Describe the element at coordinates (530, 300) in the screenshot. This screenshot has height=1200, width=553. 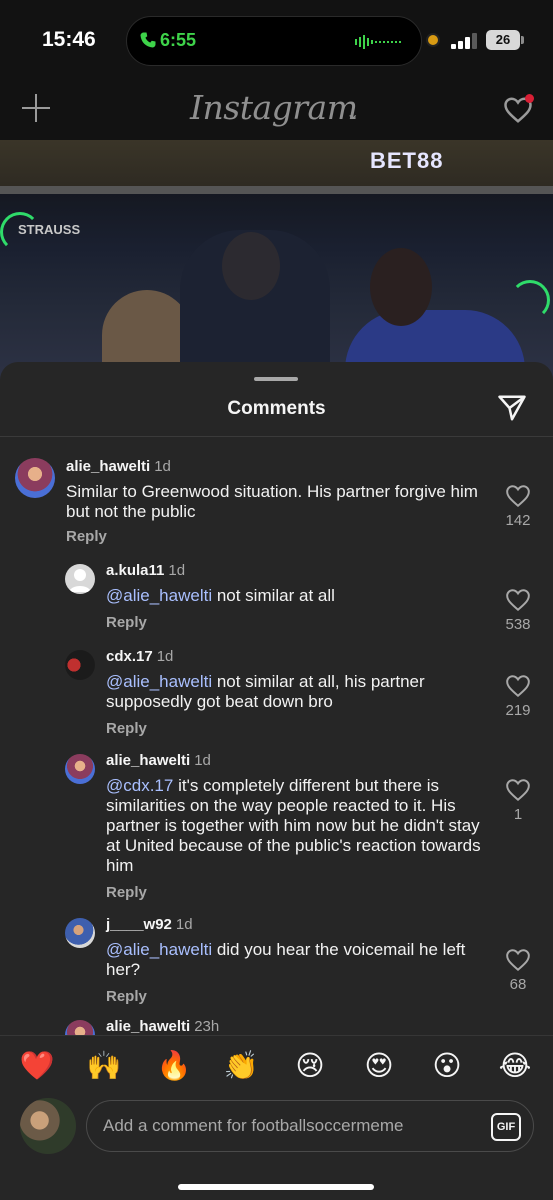
I see `stadium-light-ring` at that location.